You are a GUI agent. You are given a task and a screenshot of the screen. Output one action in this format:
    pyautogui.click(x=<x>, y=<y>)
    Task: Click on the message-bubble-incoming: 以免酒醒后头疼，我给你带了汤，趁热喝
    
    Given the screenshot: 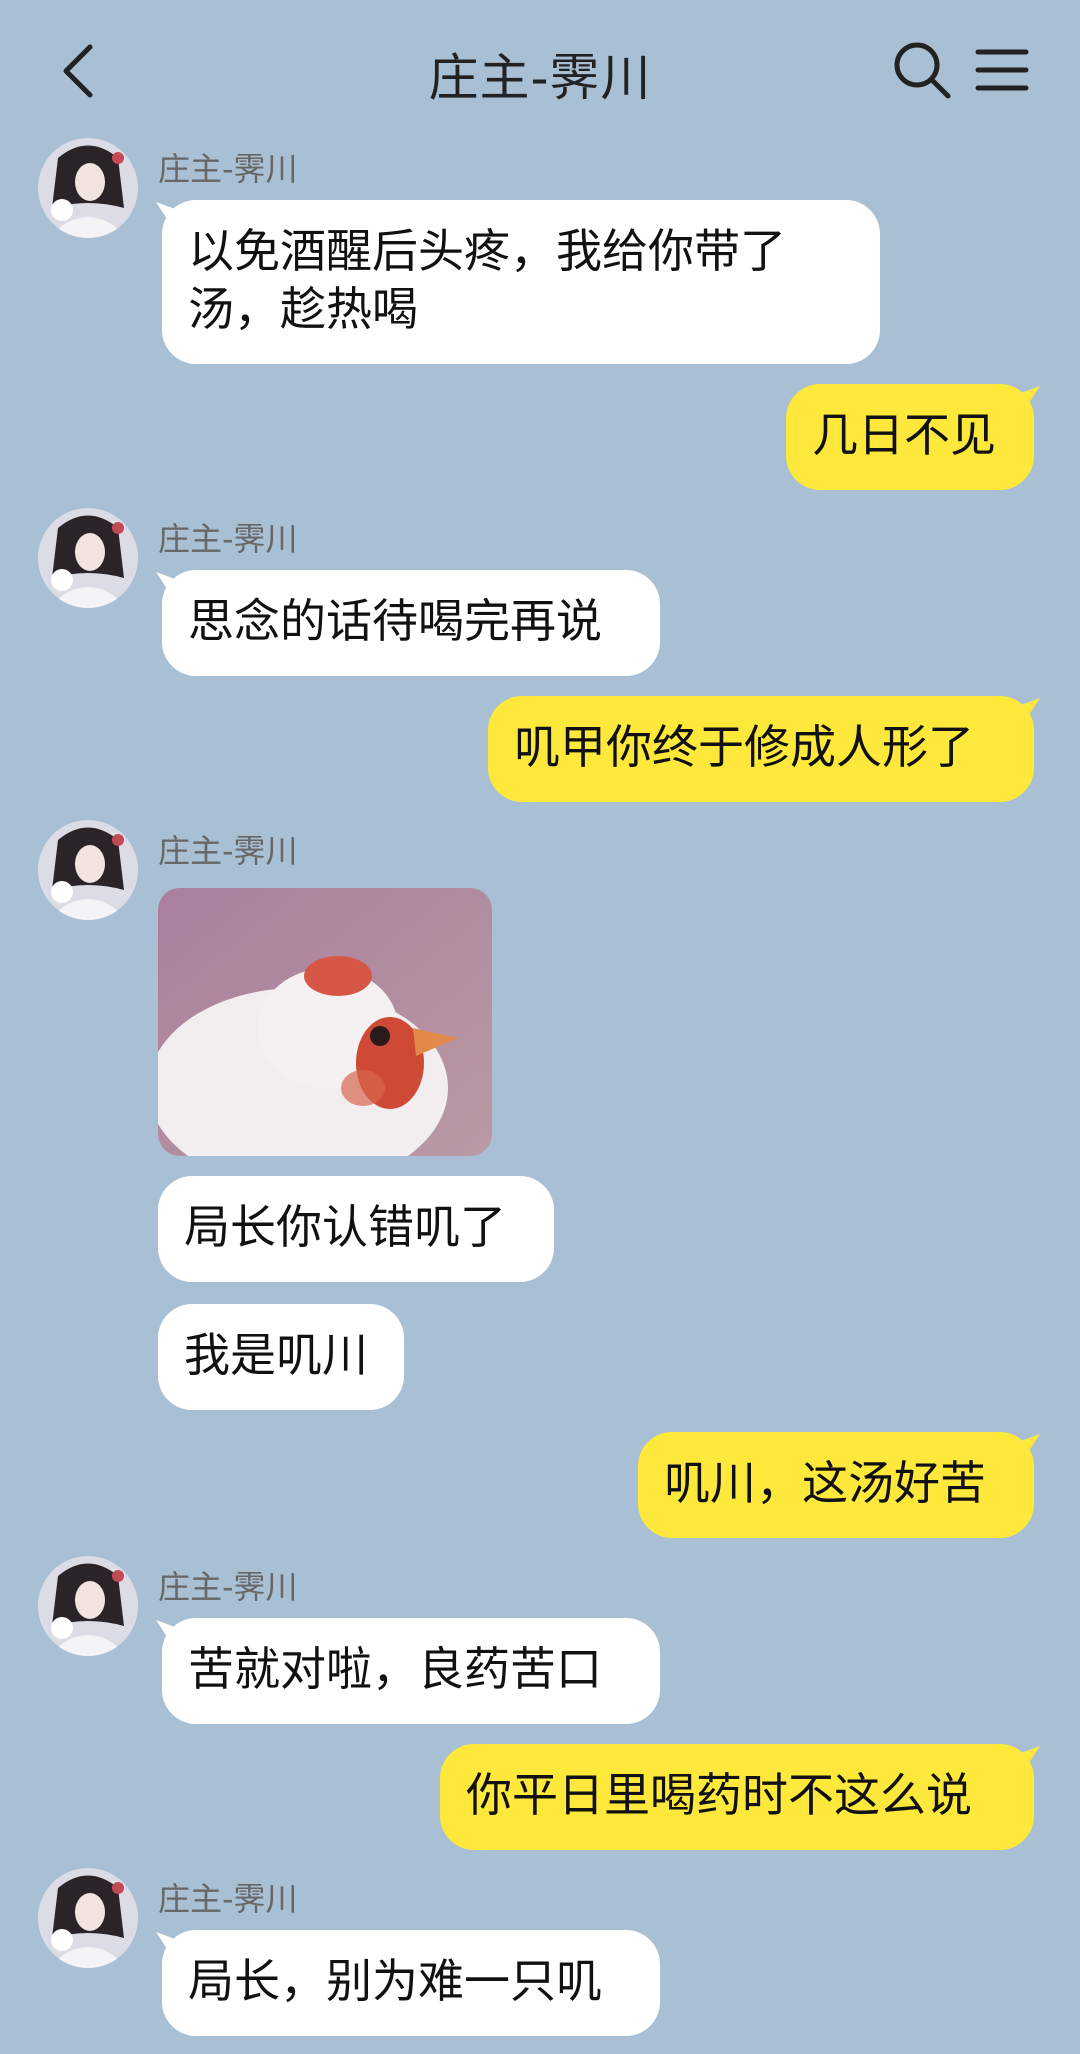 What is the action you would take?
    pyautogui.click(x=521, y=282)
    